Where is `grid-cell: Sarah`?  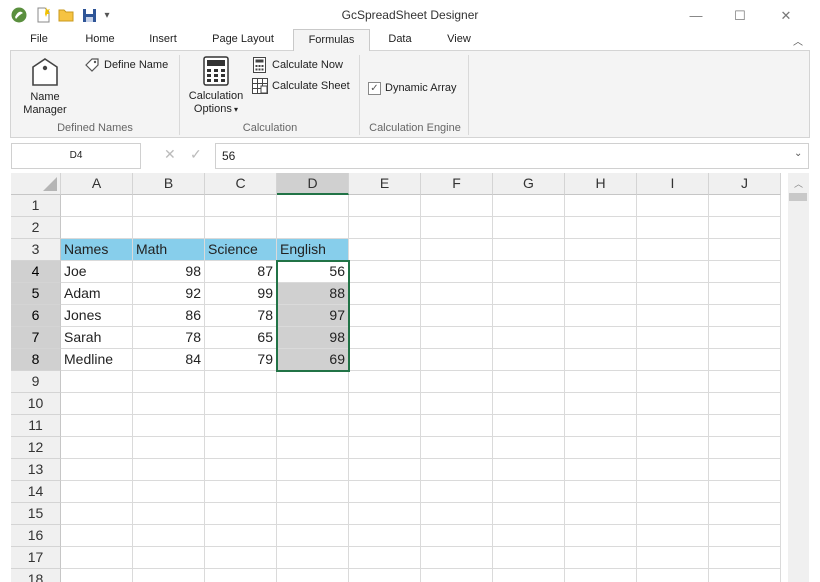 grid-cell: Sarah is located at coordinates (97, 338).